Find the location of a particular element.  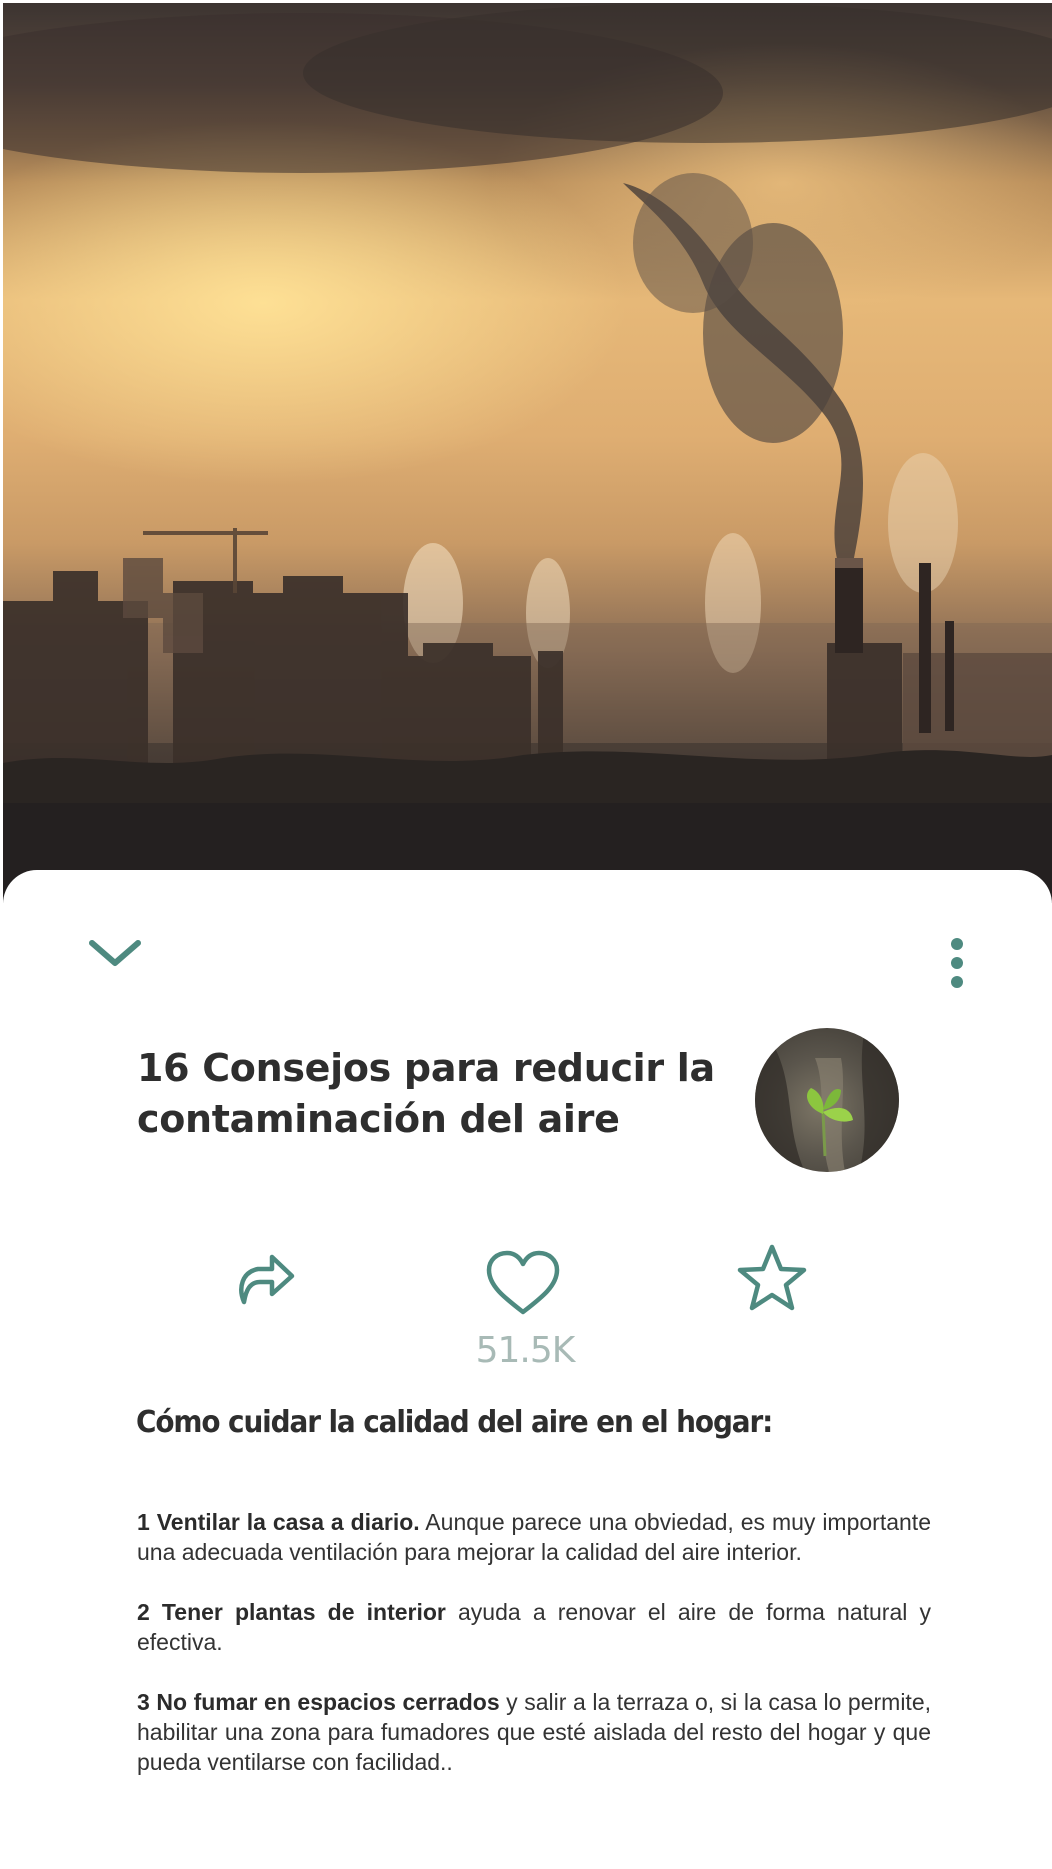

share-button is located at coordinates (265, 1278).